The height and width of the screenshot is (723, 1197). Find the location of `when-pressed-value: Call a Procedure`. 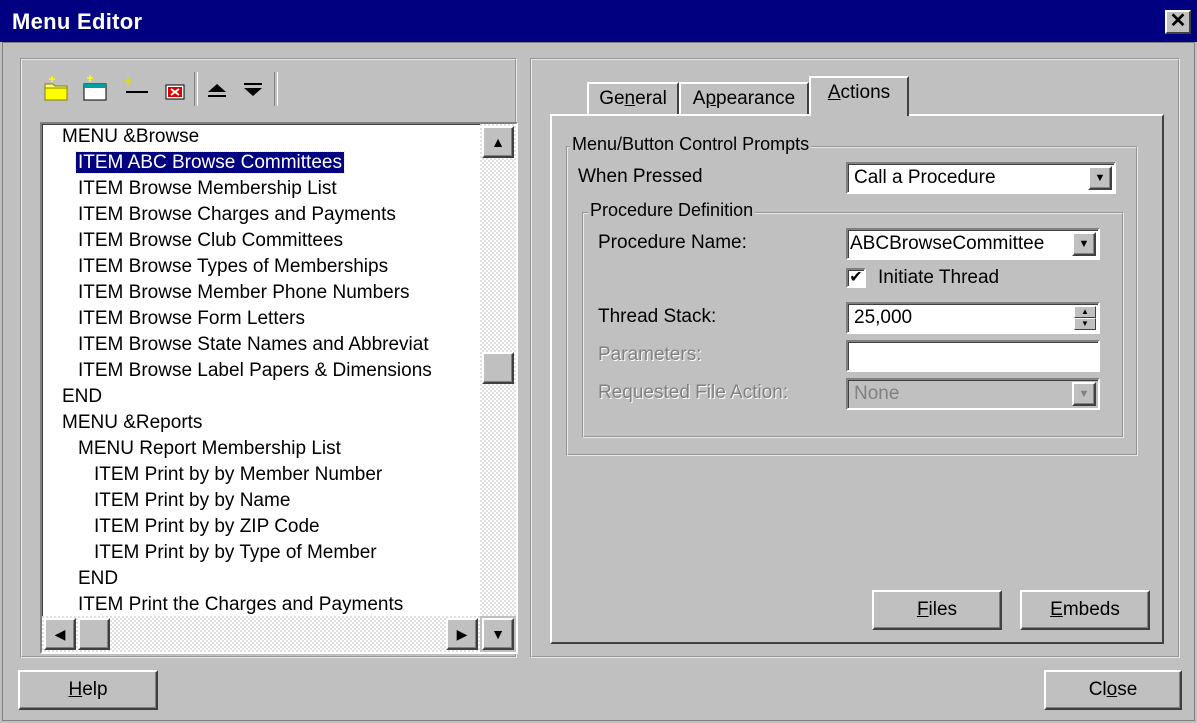

when-pressed-value: Call a Procedure is located at coordinates (925, 177).